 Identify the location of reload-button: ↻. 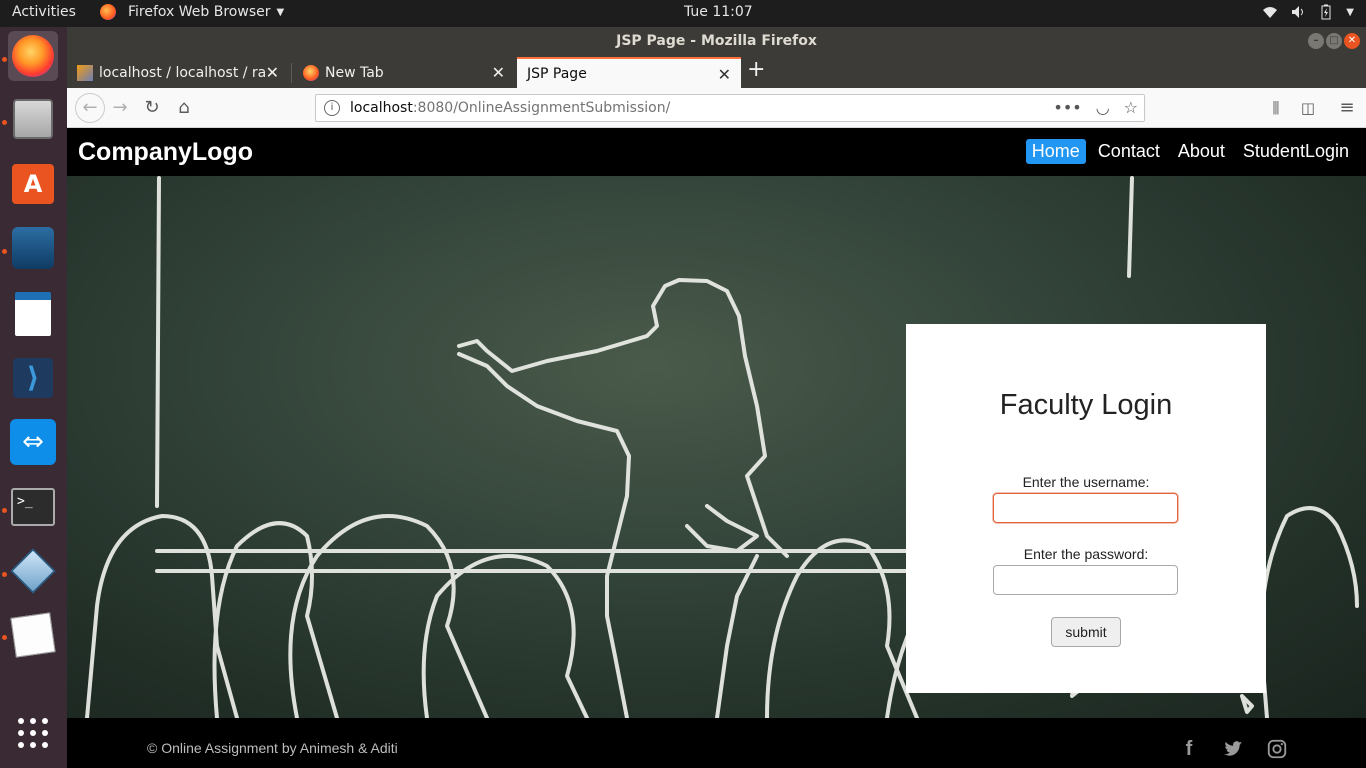
(152, 108).